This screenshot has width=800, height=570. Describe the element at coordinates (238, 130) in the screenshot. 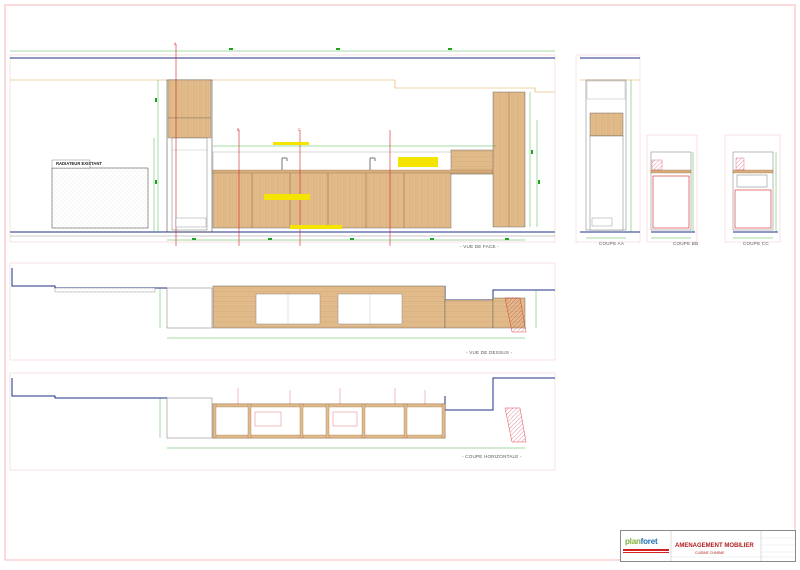

I see `cut-marker-b: B` at that location.